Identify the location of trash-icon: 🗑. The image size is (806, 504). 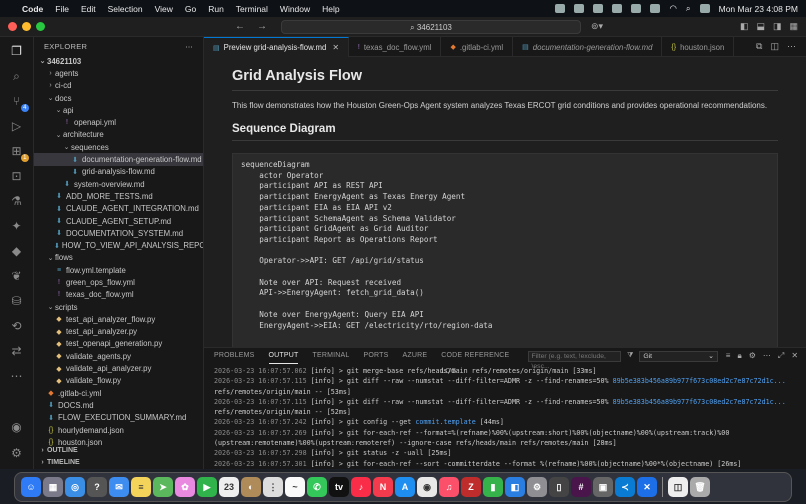
(700, 487).